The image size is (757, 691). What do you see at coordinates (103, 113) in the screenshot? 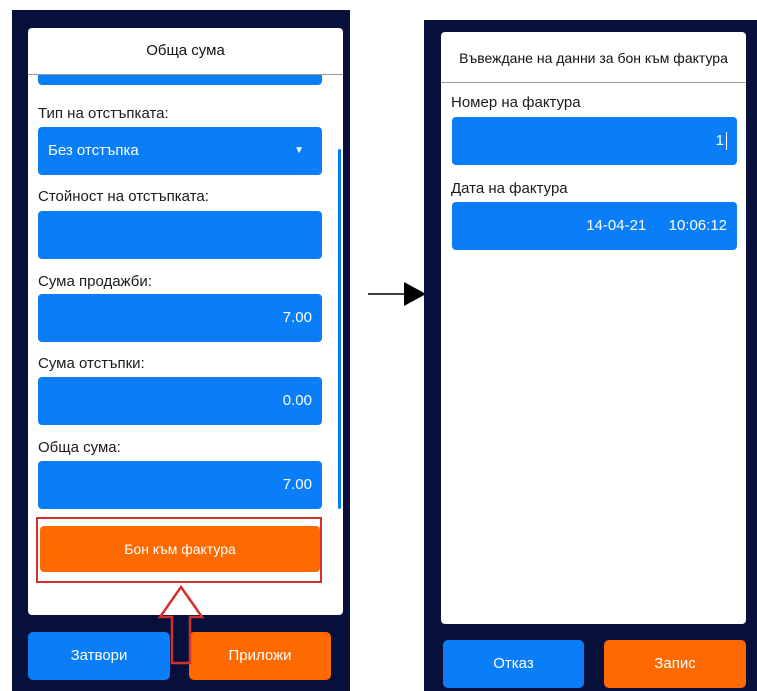
I see `discount-type-label: Тип на отстъпката:` at bounding box center [103, 113].